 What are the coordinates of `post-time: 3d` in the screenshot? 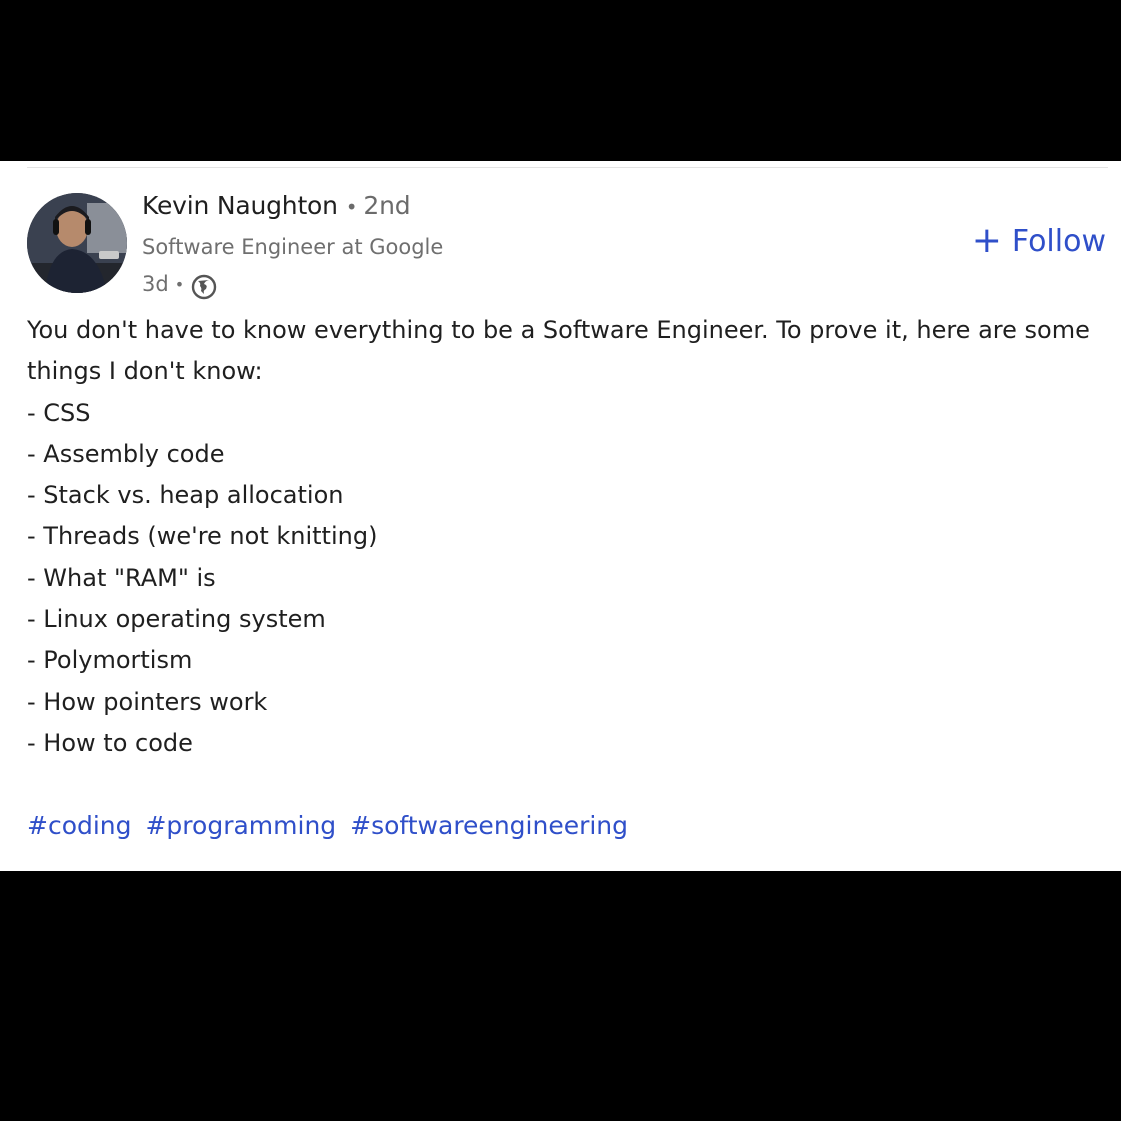 It's located at (155, 284).